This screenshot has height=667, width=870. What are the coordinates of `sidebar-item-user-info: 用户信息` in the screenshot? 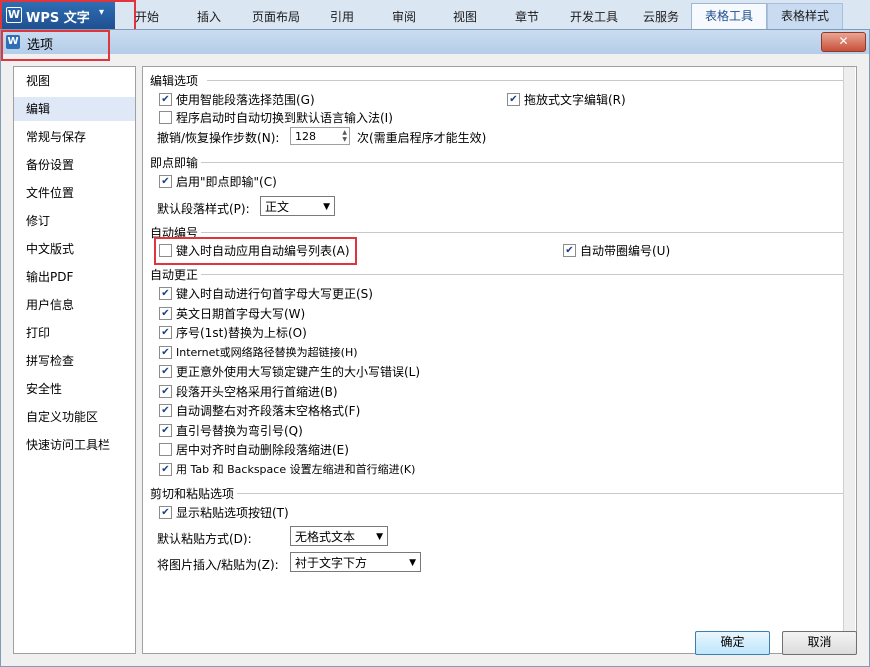 It's located at (74, 305).